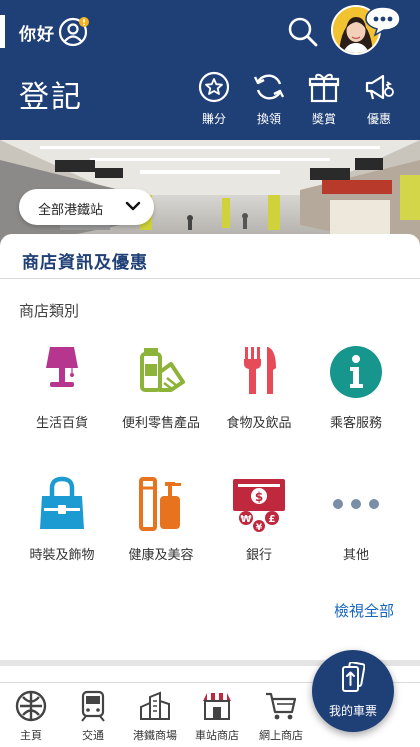 This screenshot has width=420, height=747. I want to click on train-icon, so click(93, 706).